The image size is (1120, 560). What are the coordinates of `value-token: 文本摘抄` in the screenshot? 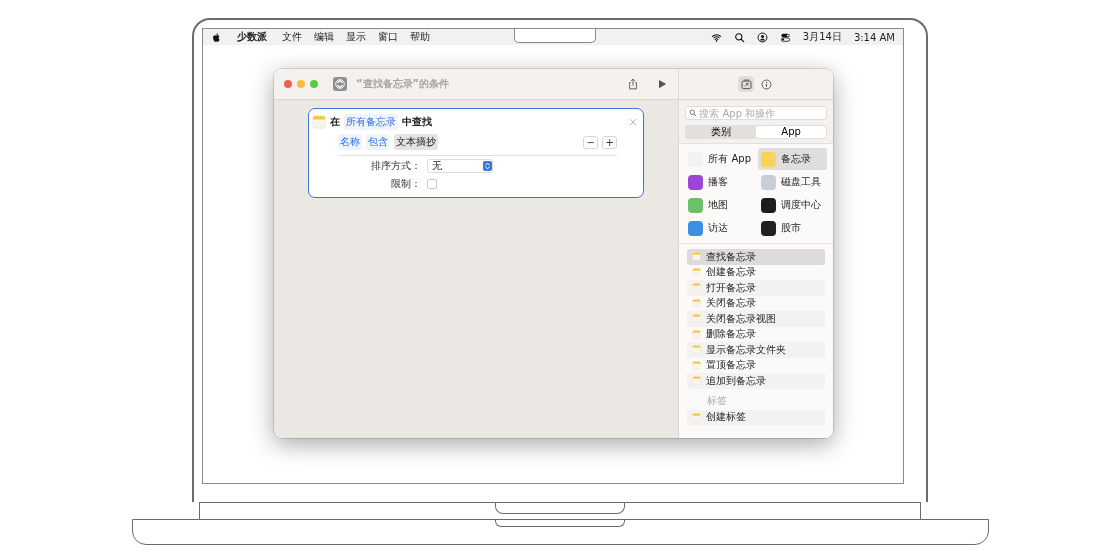 It's located at (416, 142).